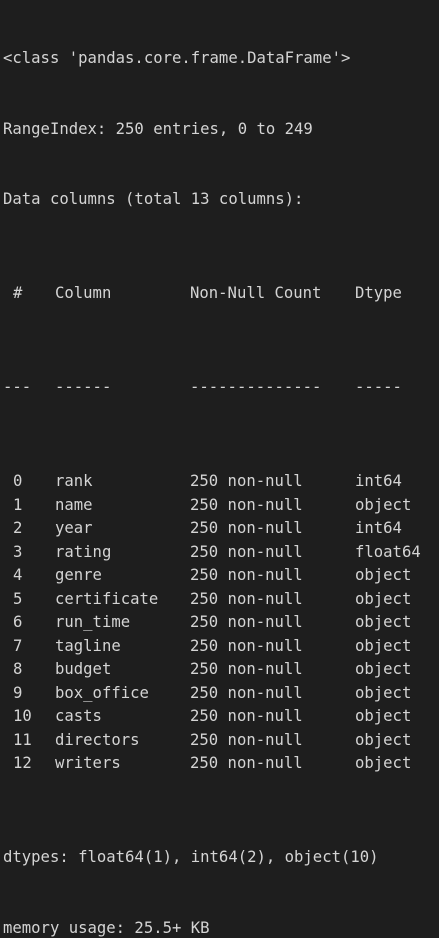 Image resolution: width=439 pixels, height=938 pixels. What do you see at coordinates (221, 59) in the screenshot?
I see `class-line: <class 'pandas.core.frame.DataFrame'>` at bounding box center [221, 59].